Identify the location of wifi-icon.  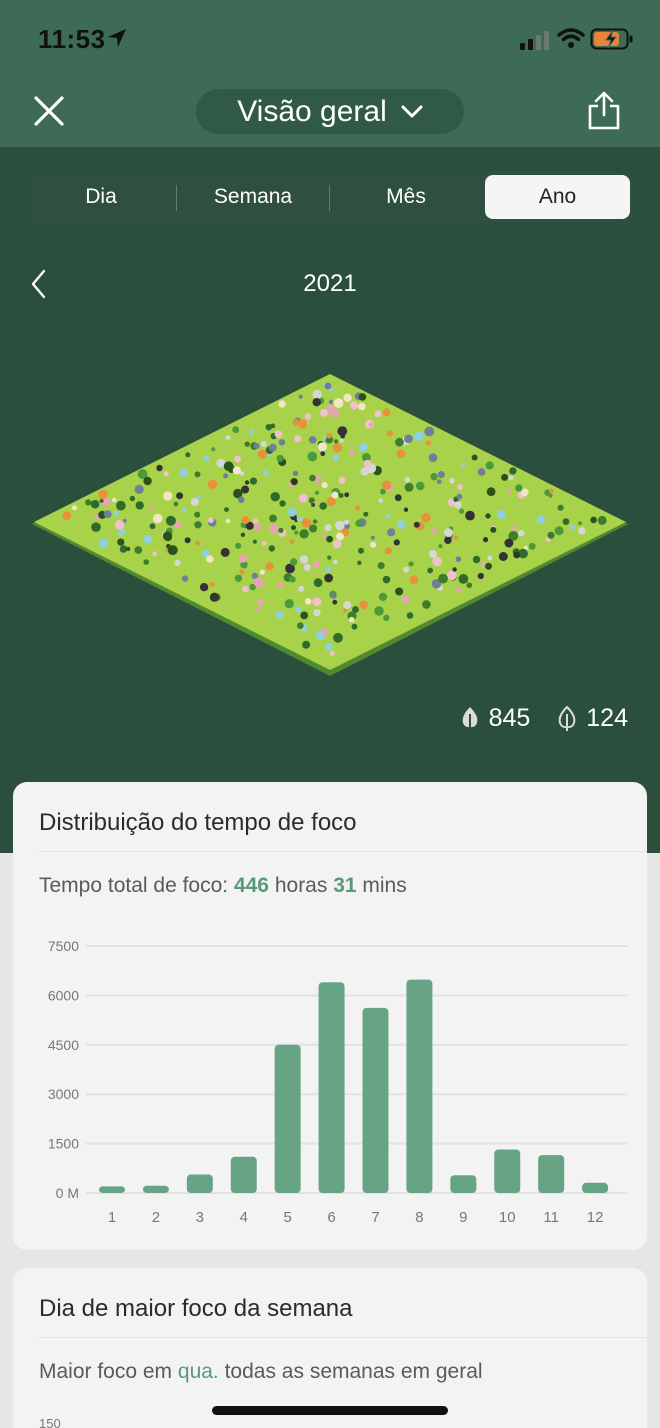
(571, 38).